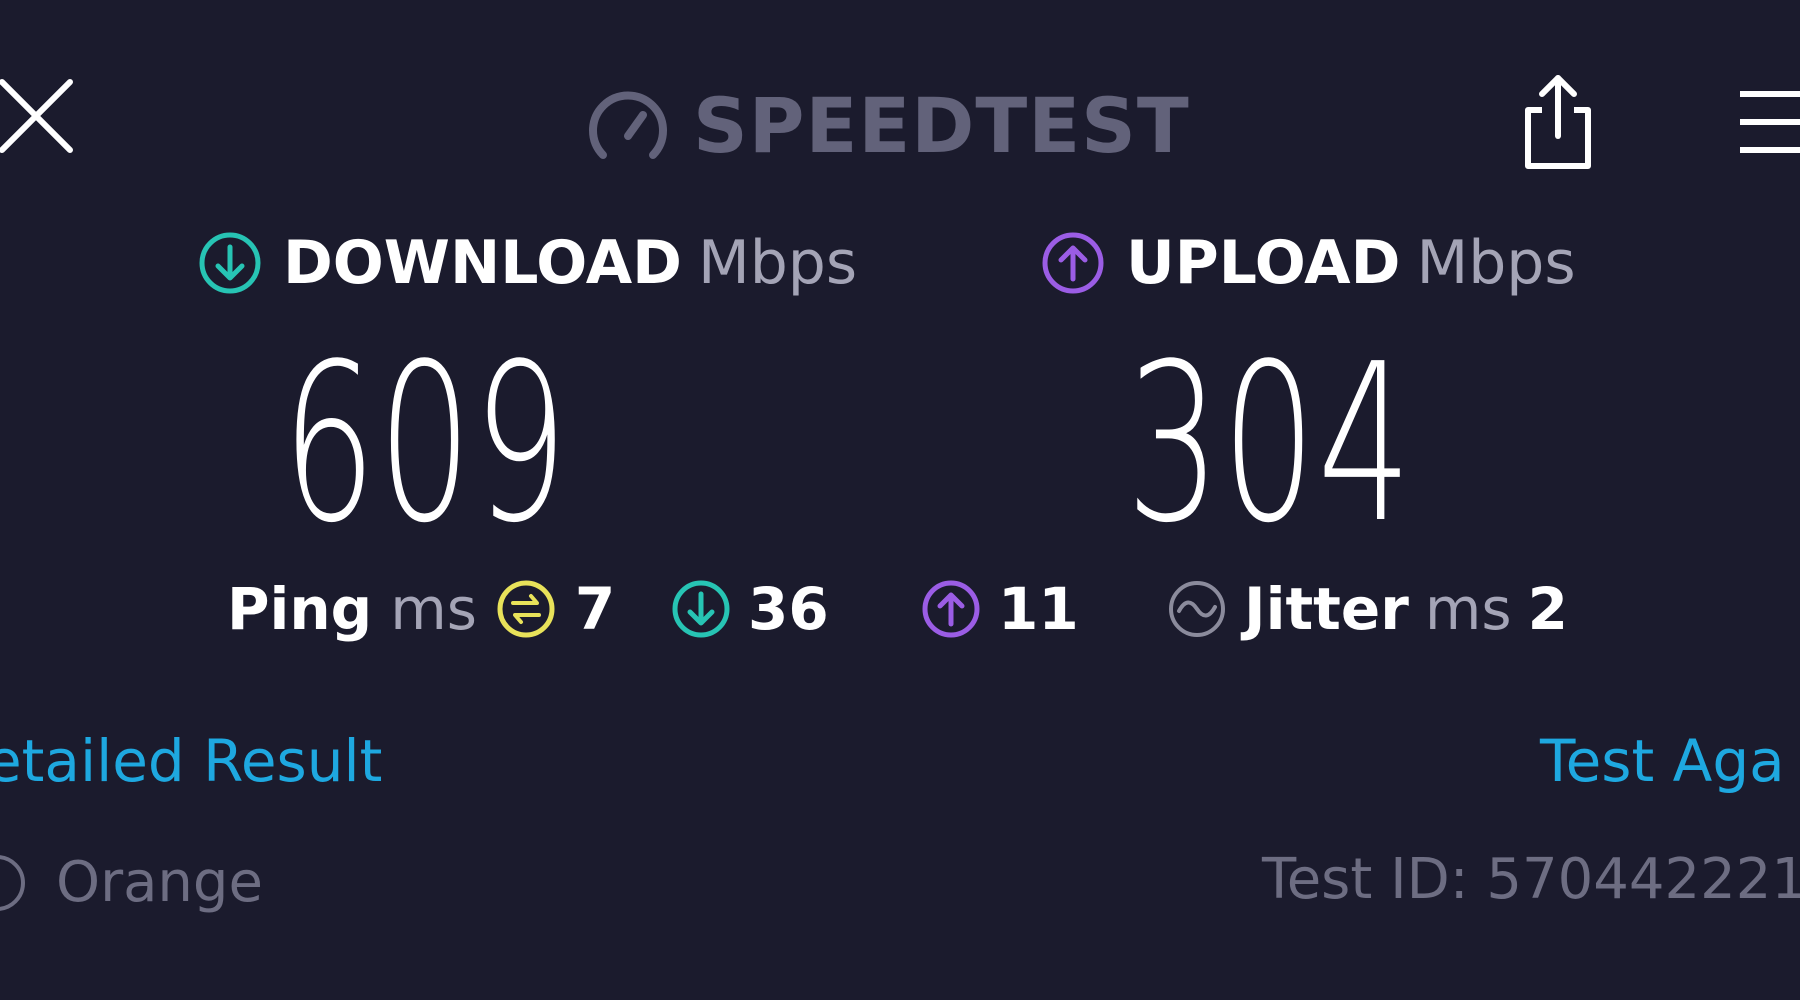 The image size is (1800, 1000). What do you see at coordinates (951, 609) in the screenshot?
I see `upload-latency-icon` at bounding box center [951, 609].